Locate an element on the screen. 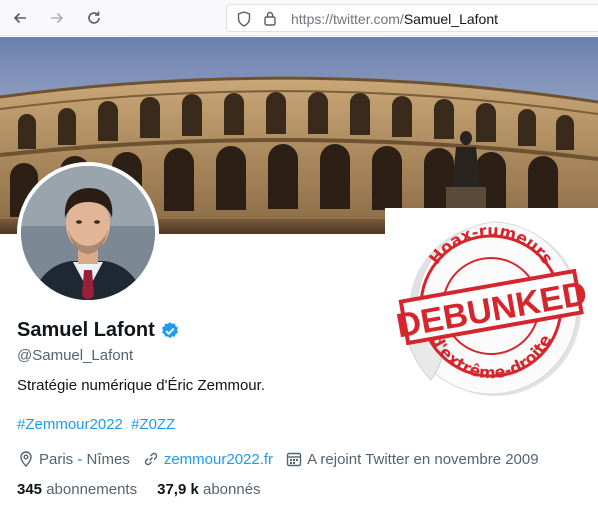 The image size is (598, 506). website-link: zemmour2022.fr is located at coordinates (218, 459).